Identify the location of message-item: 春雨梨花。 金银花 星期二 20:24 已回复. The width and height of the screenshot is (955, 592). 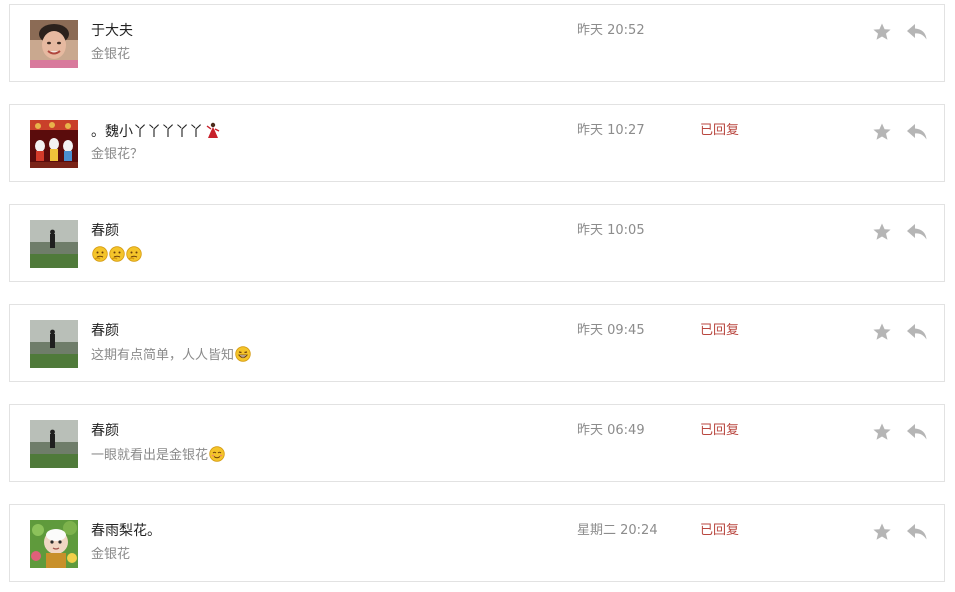
(477, 543).